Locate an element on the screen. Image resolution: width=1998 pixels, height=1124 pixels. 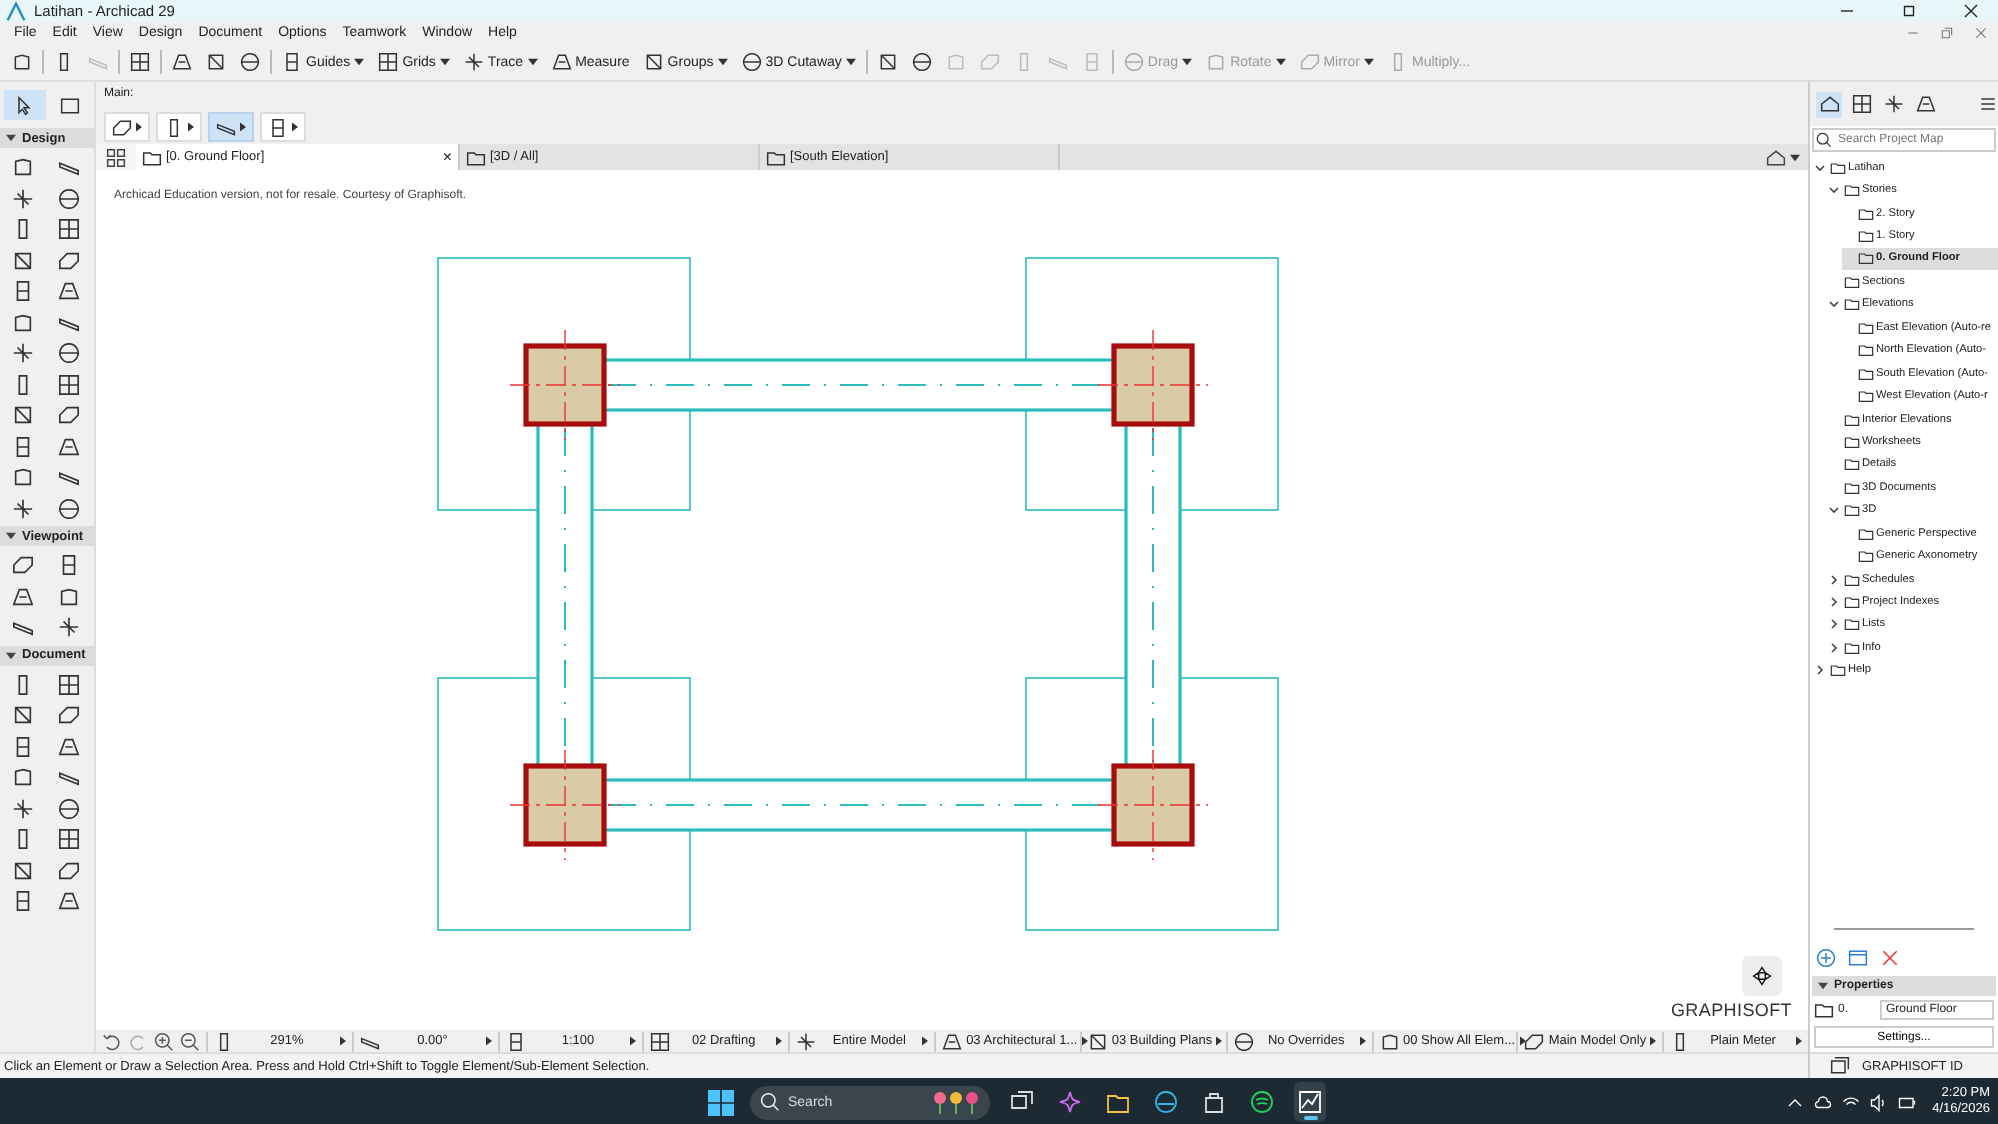
speaker-icon is located at coordinates (1879, 1102).